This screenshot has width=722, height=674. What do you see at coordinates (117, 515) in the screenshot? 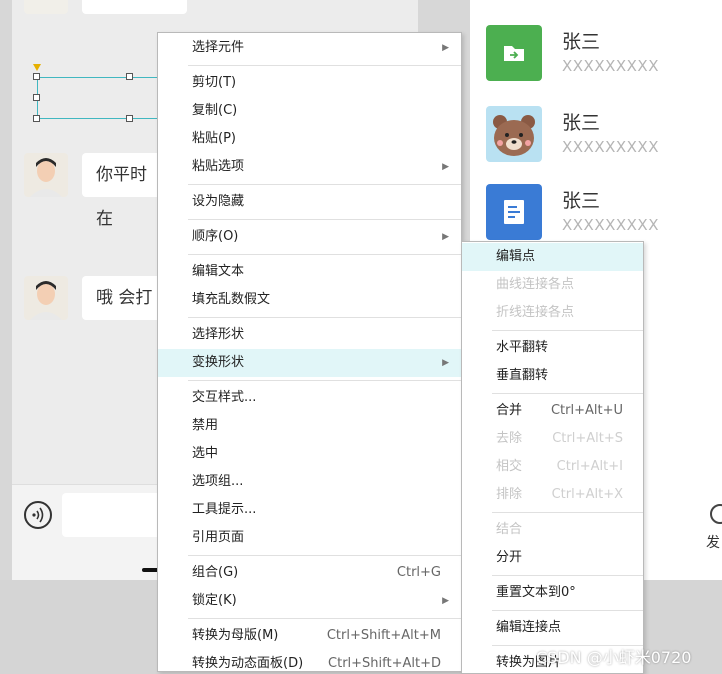
I see `message-input` at bounding box center [117, 515].